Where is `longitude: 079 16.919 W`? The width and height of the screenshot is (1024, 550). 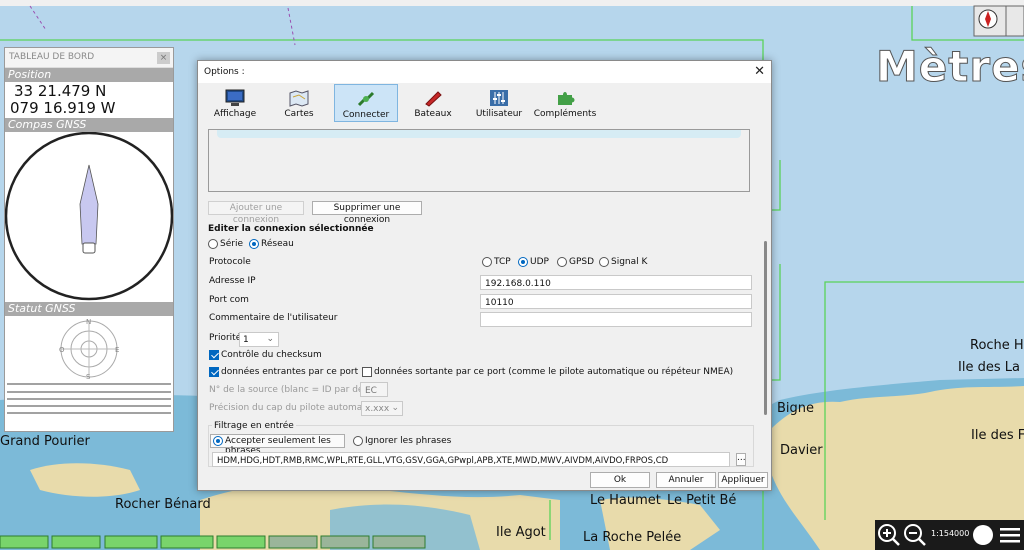
longitude: 079 16.919 W is located at coordinates (63, 108).